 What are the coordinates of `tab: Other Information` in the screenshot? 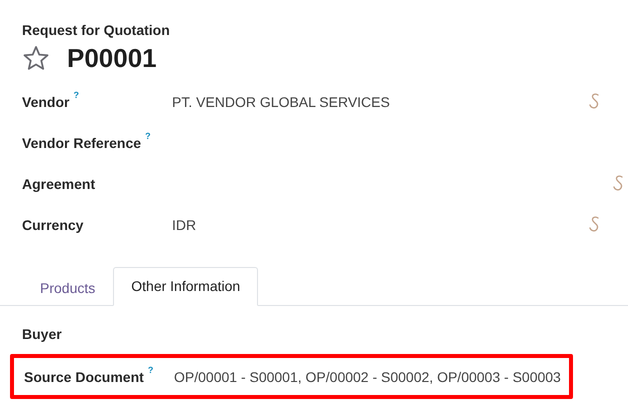 It's located at (185, 286).